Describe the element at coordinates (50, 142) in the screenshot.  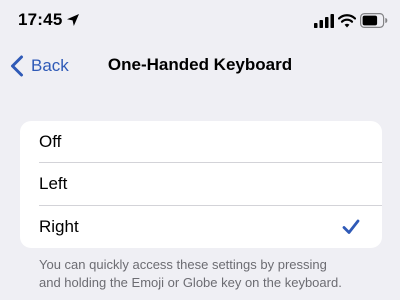
I see `option-label: Off` at that location.